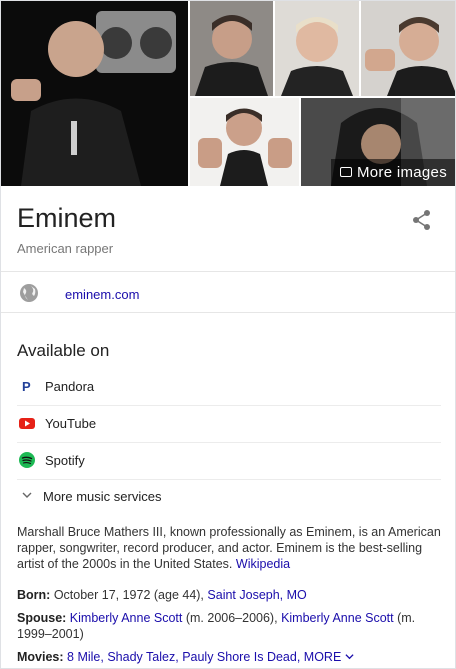  Describe the element at coordinates (256, 595) in the screenshot. I see `birthplace-link: Saint Joseph, MO` at that location.